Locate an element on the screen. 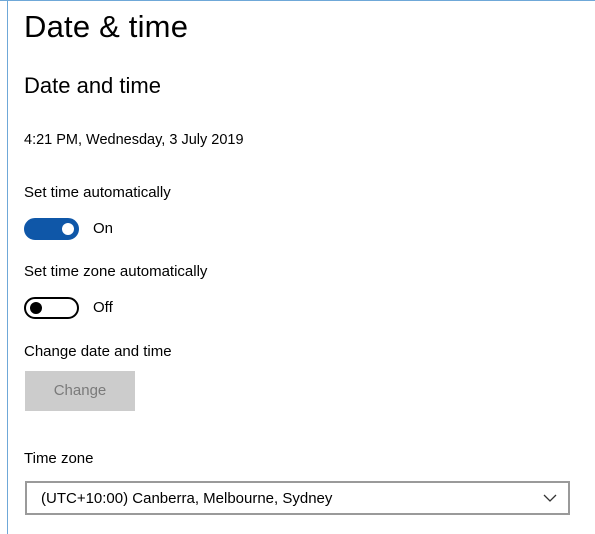 The width and height of the screenshot is (595, 534). set-time-automatically-label: Set time automatically is located at coordinates (97, 192).